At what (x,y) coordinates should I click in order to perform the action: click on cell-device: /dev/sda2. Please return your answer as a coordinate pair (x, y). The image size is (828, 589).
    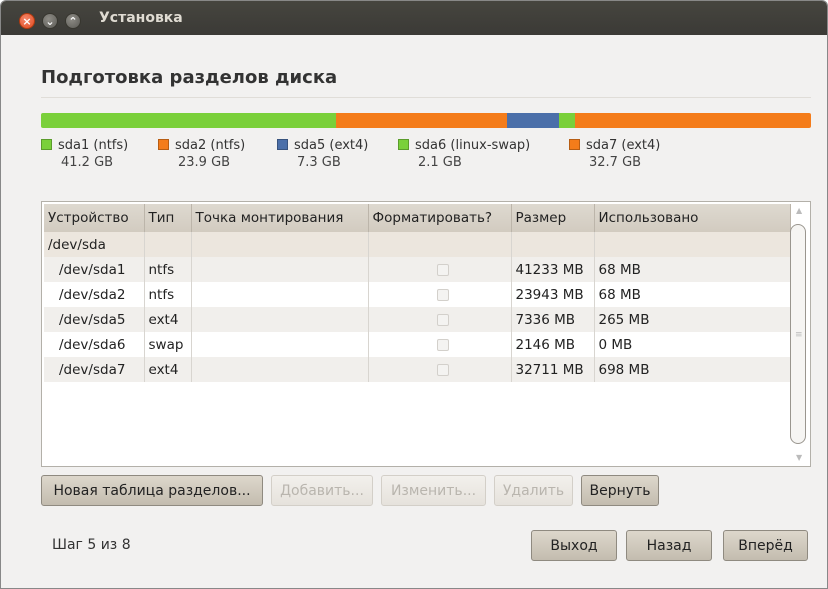
    Looking at the image, I should click on (94, 294).